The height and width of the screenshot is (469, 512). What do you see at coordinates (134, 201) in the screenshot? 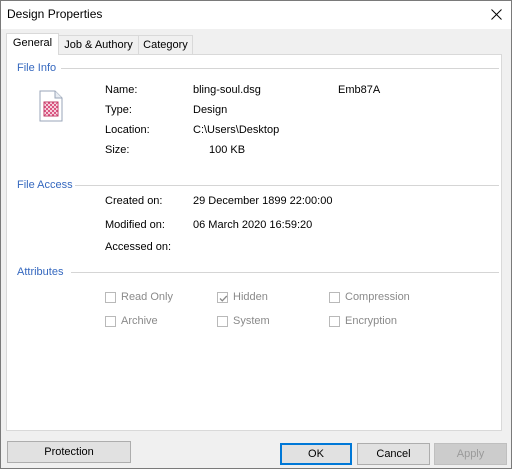
I see `created-label: Created on:` at bounding box center [134, 201].